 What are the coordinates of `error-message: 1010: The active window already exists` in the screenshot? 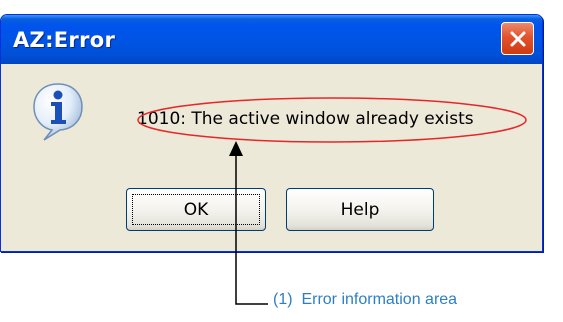 It's located at (305, 119).